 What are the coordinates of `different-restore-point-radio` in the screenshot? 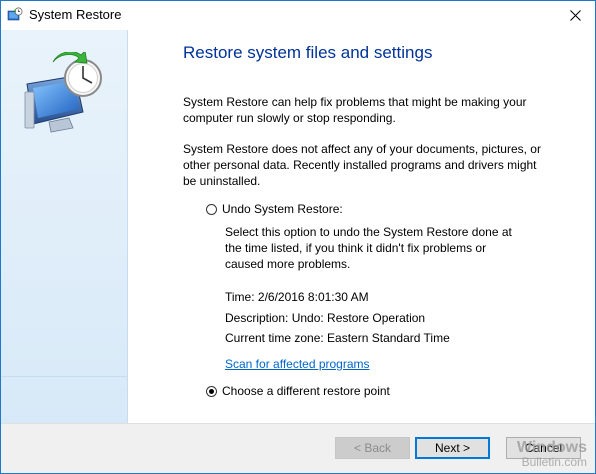 It's located at (211, 391).